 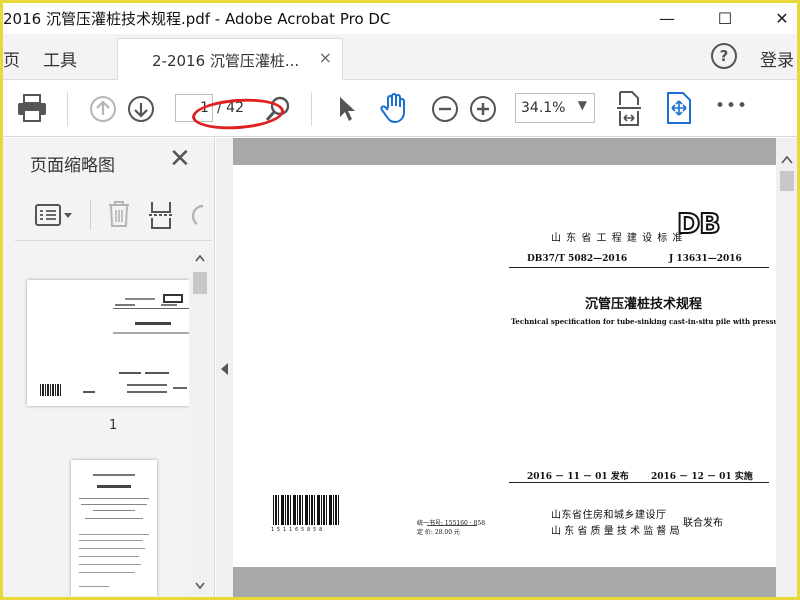 What do you see at coordinates (582, 105) in the screenshot?
I see `chevron-down-icon: ▼` at bounding box center [582, 105].